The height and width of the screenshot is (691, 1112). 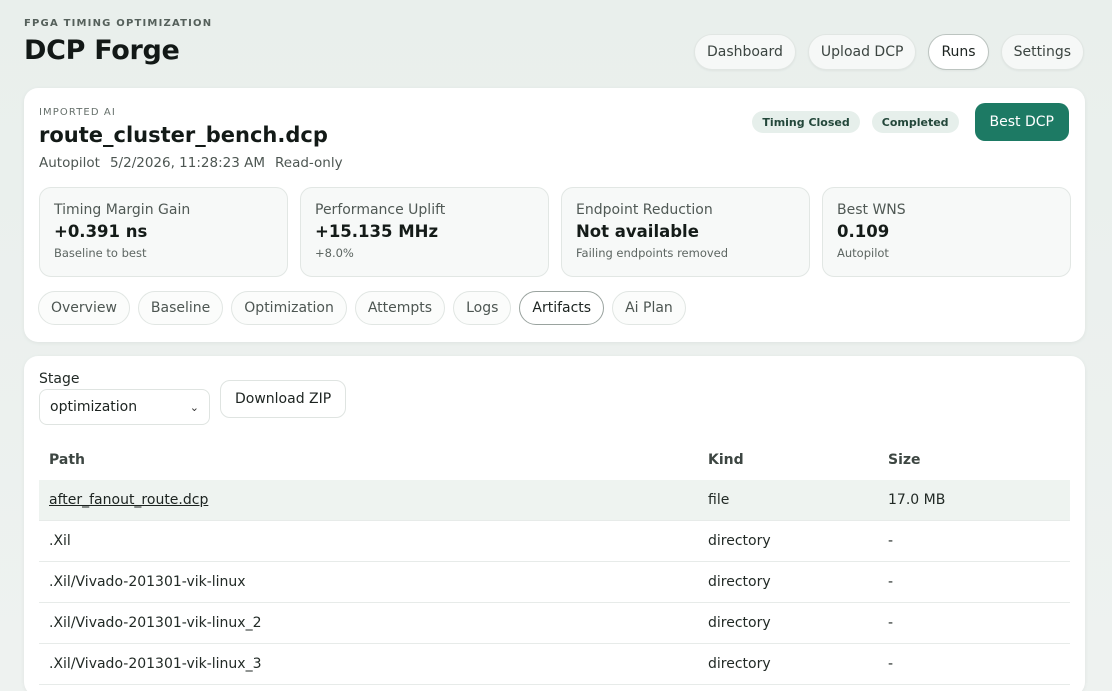 I want to click on metric-sub: +8.0%, so click(x=334, y=253).